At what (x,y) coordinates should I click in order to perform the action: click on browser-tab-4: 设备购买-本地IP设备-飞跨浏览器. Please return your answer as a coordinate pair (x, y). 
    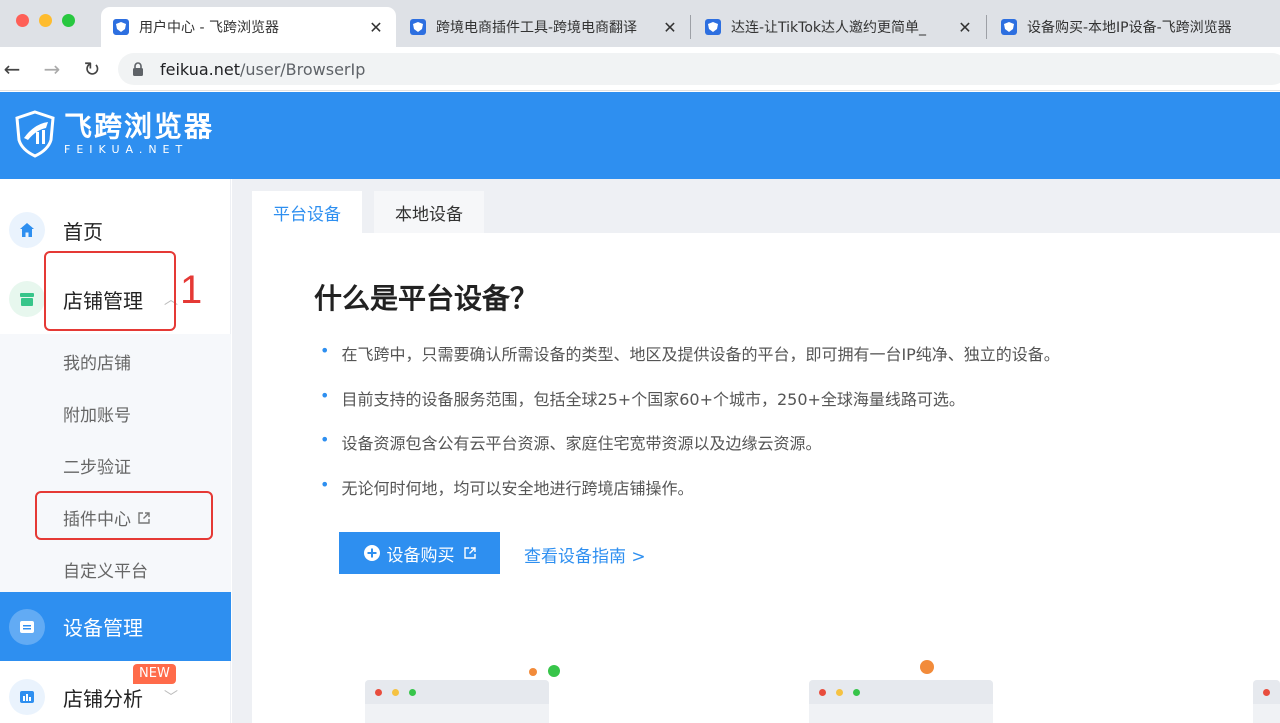
    Looking at the image, I should click on (1134, 27).